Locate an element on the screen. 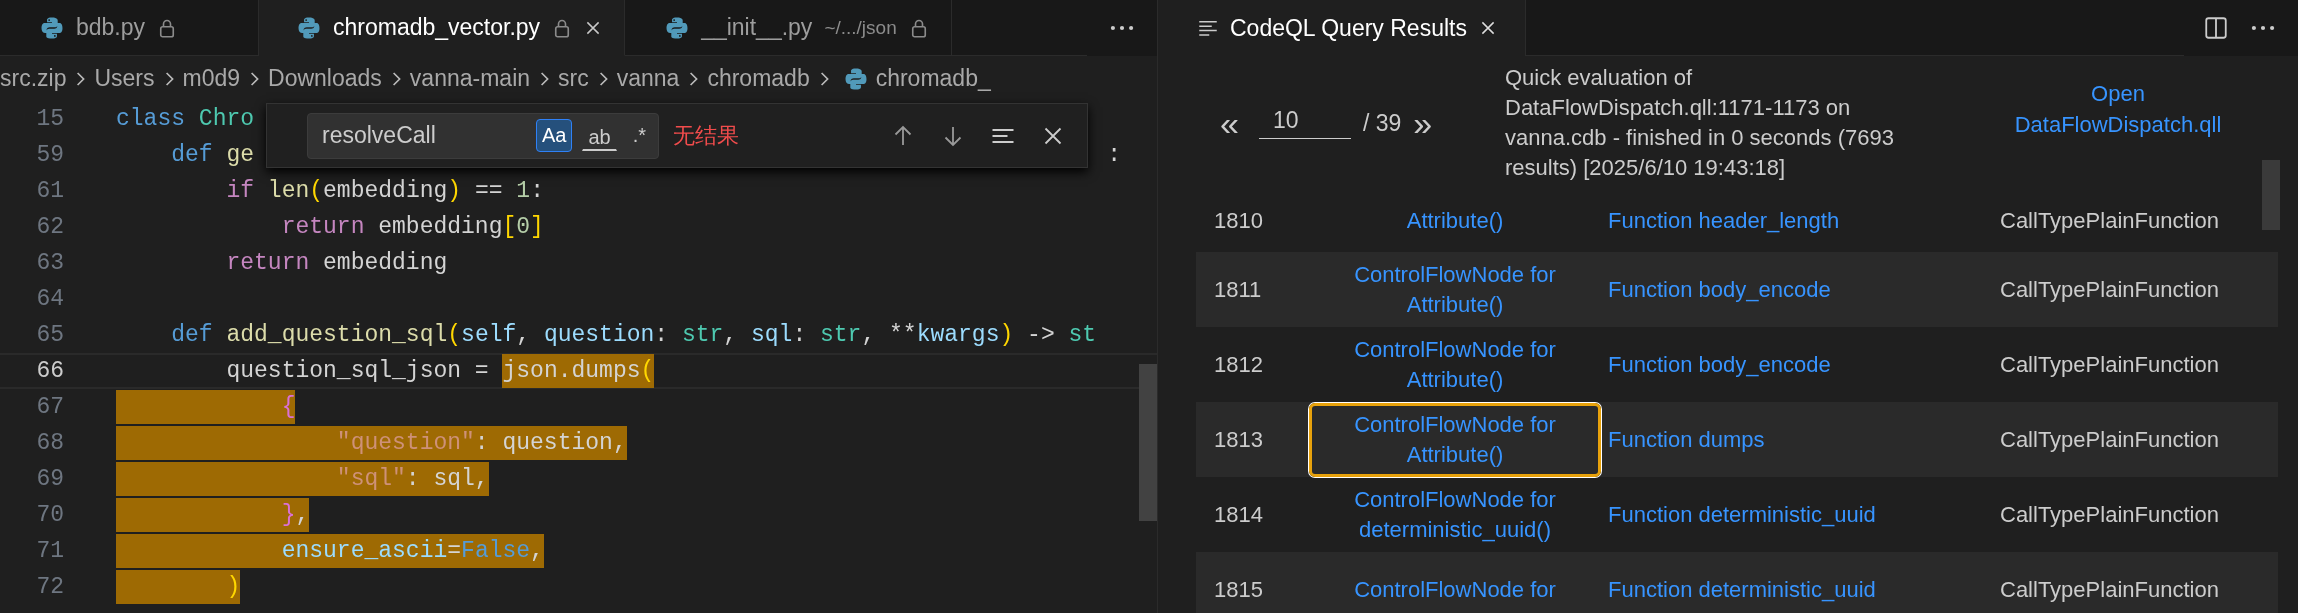  query-description: Quick evaluation of DataFlowDispatch.qll:1171-1173 on vanna.cdb - finished in 0 seconds (7693 results) [2025/6/10 19:43:18] is located at coordinates (1700, 123).